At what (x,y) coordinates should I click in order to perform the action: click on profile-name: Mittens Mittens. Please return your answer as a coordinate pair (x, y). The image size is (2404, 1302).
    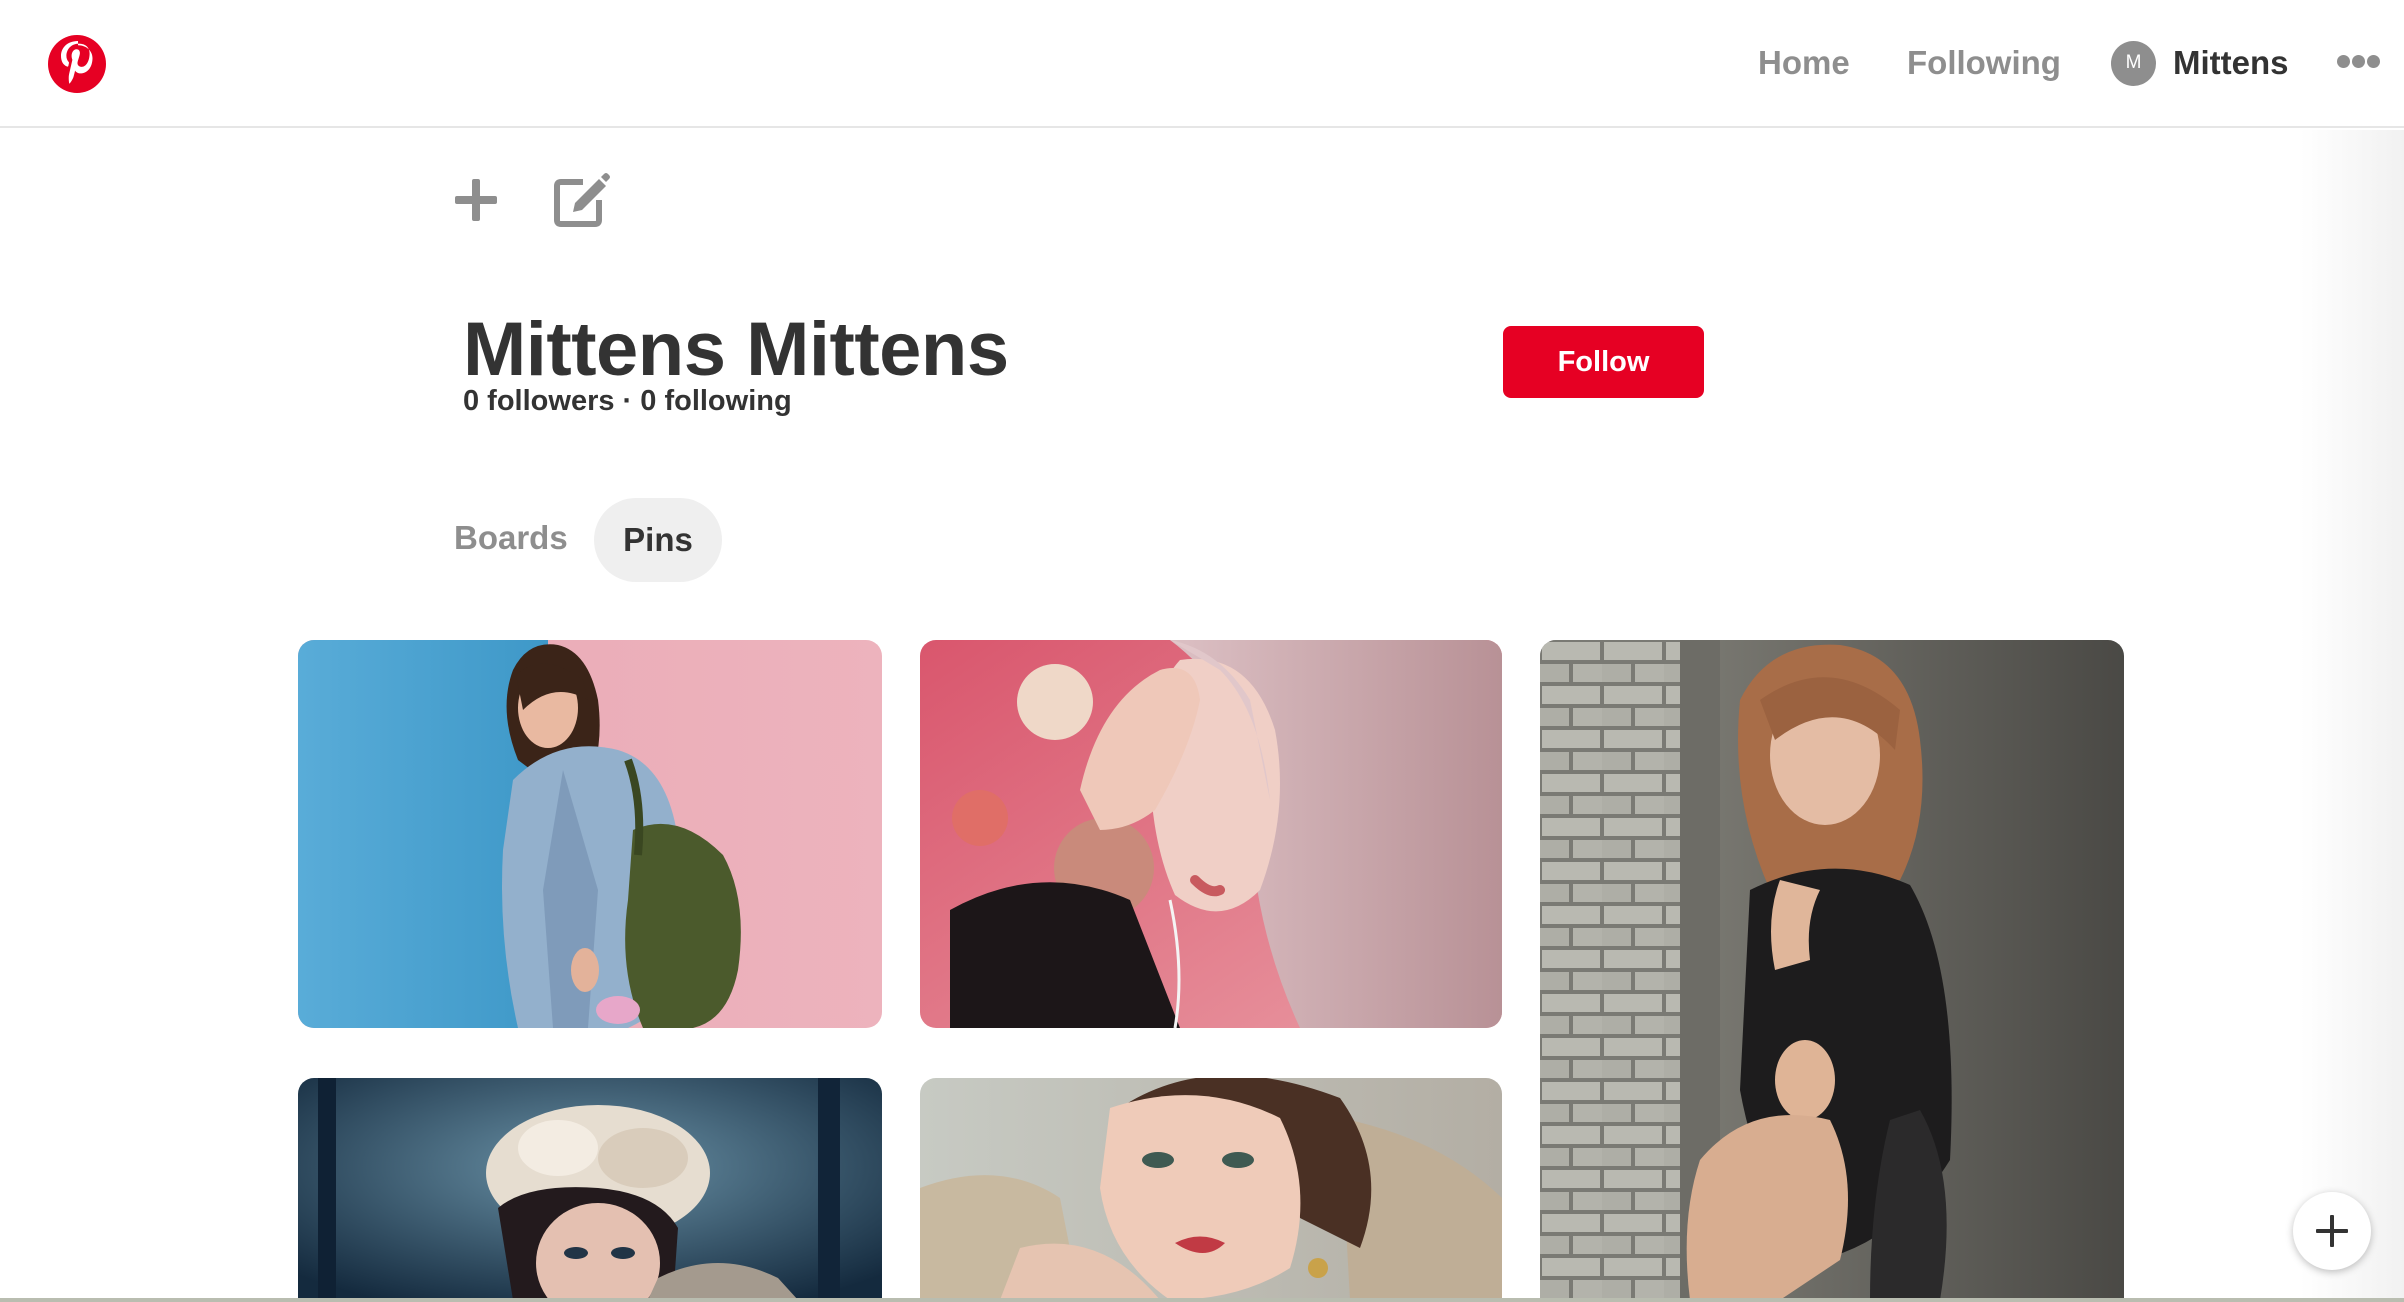
    Looking at the image, I should click on (736, 349).